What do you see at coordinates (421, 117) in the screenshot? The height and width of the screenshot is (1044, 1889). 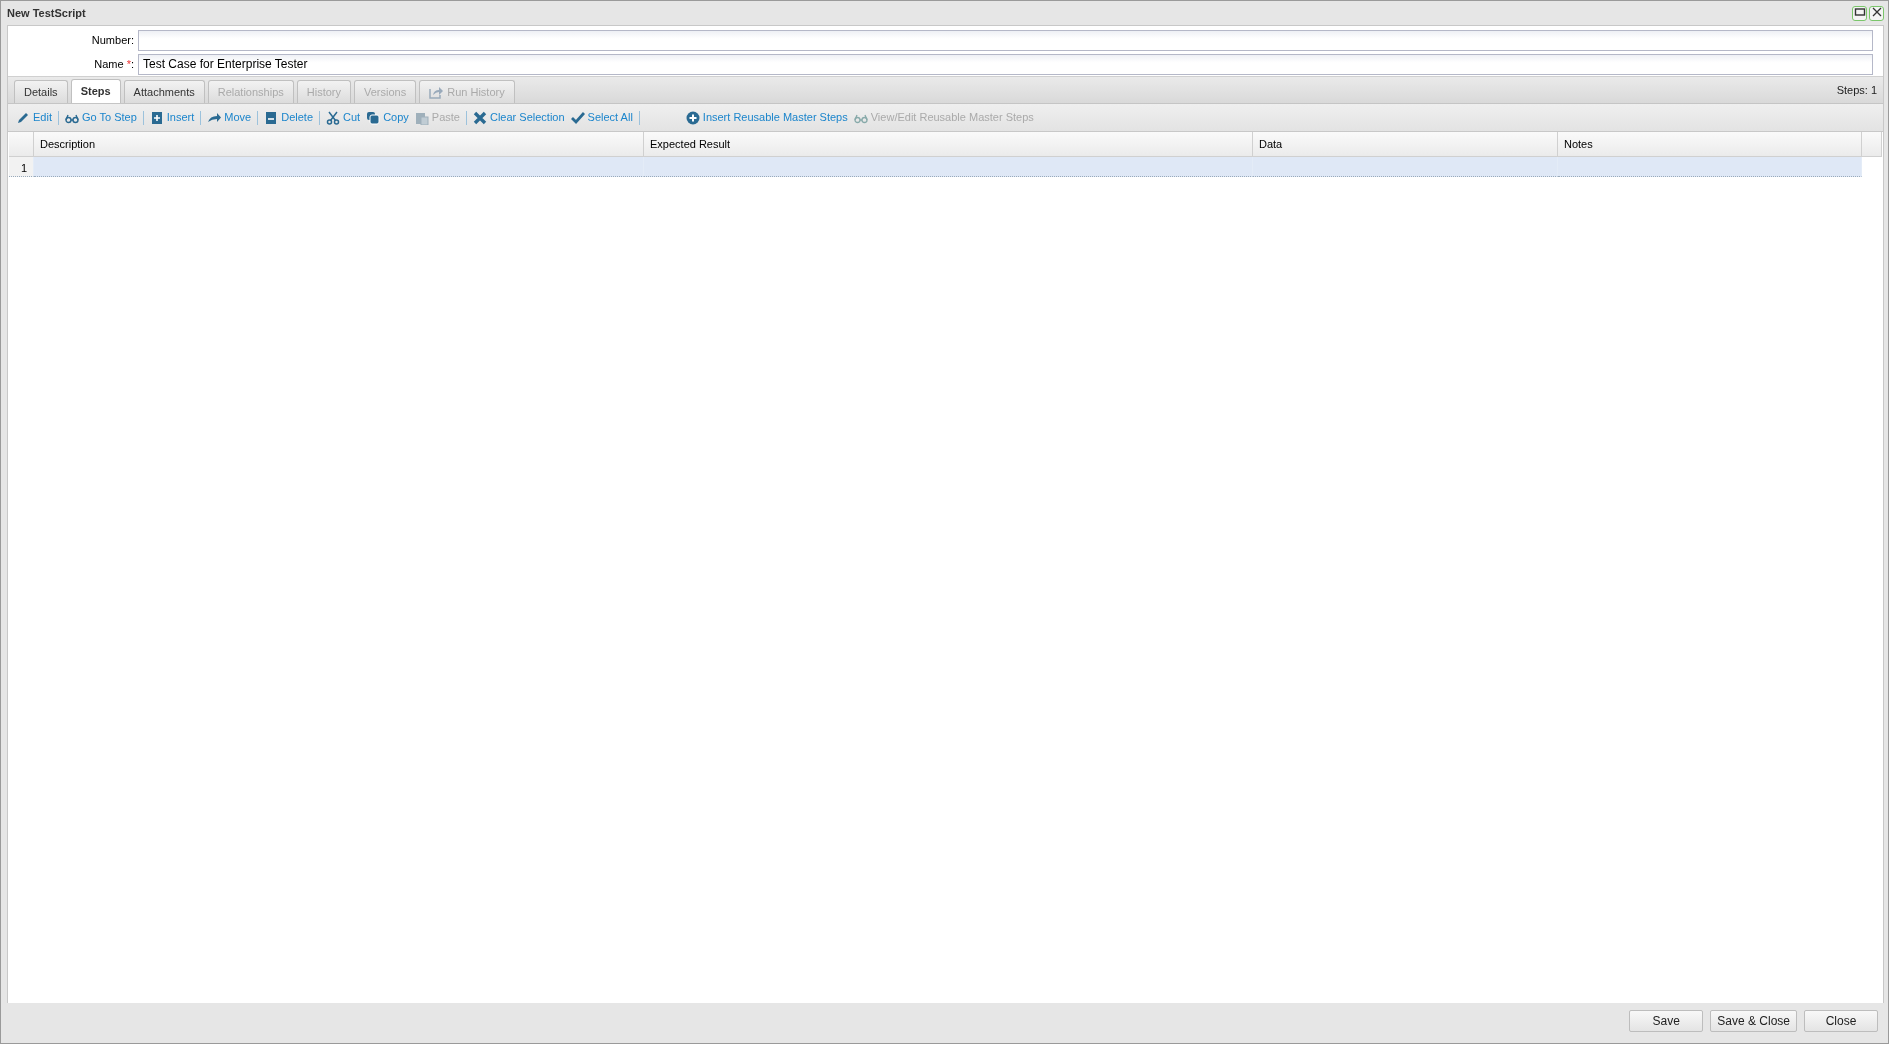 I see `paste-icon` at bounding box center [421, 117].